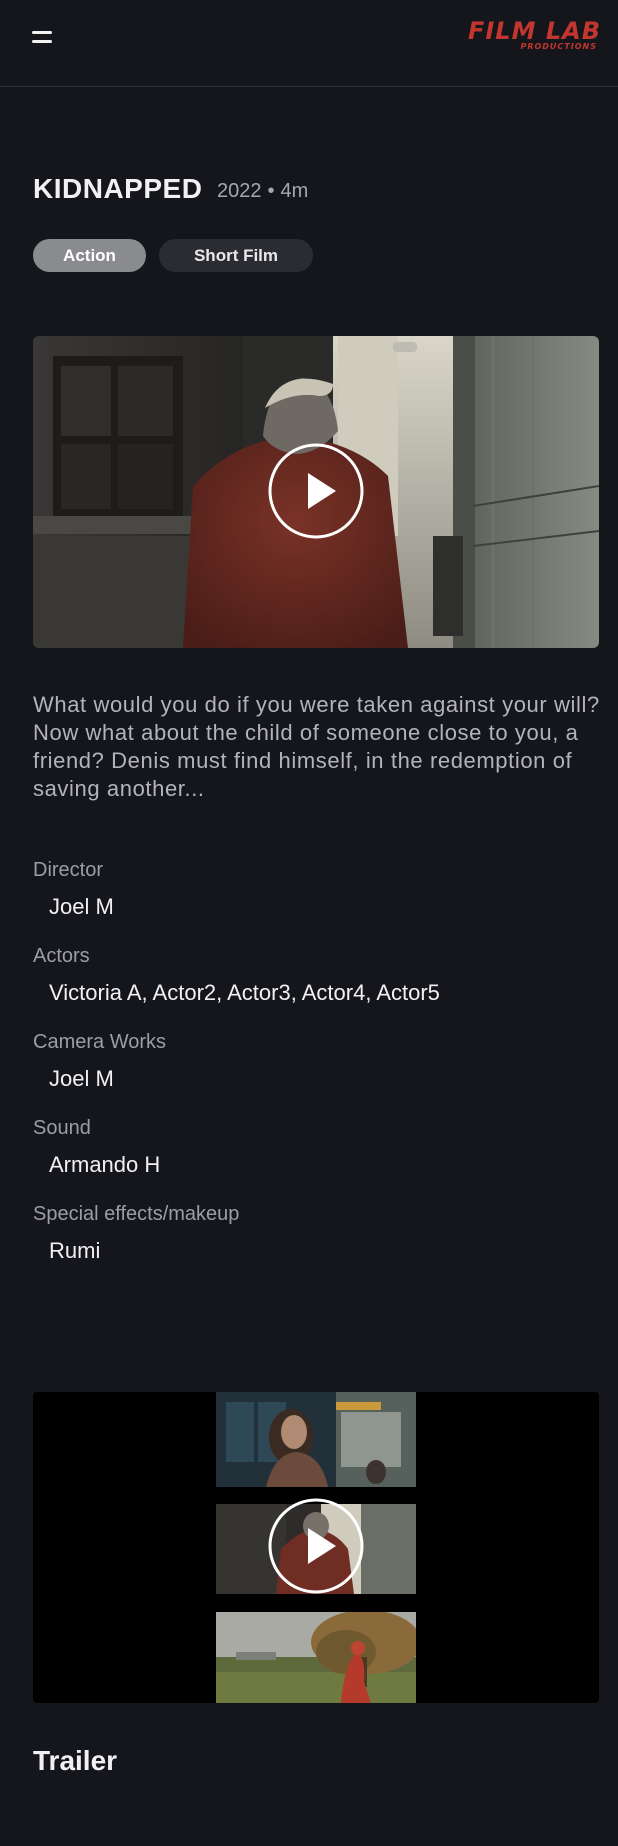  I want to click on credit-label-sound: Sound, so click(62, 1128).